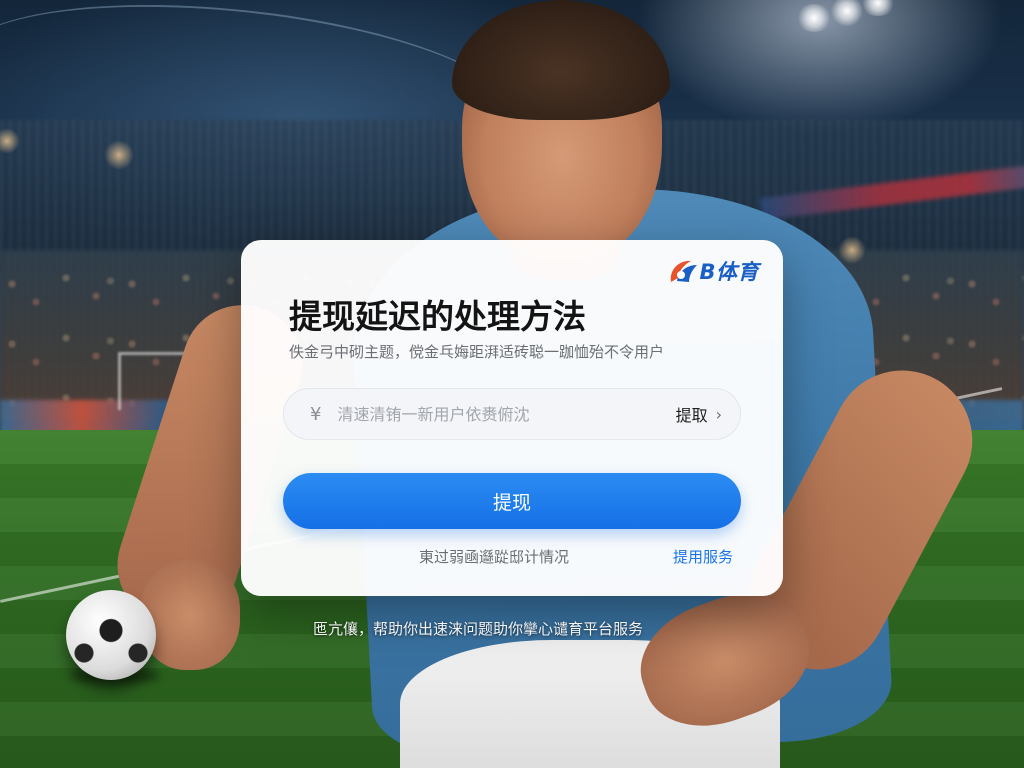 This screenshot has width=1024, height=768. I want to click on brand-logo-icon, so click(684, 271).